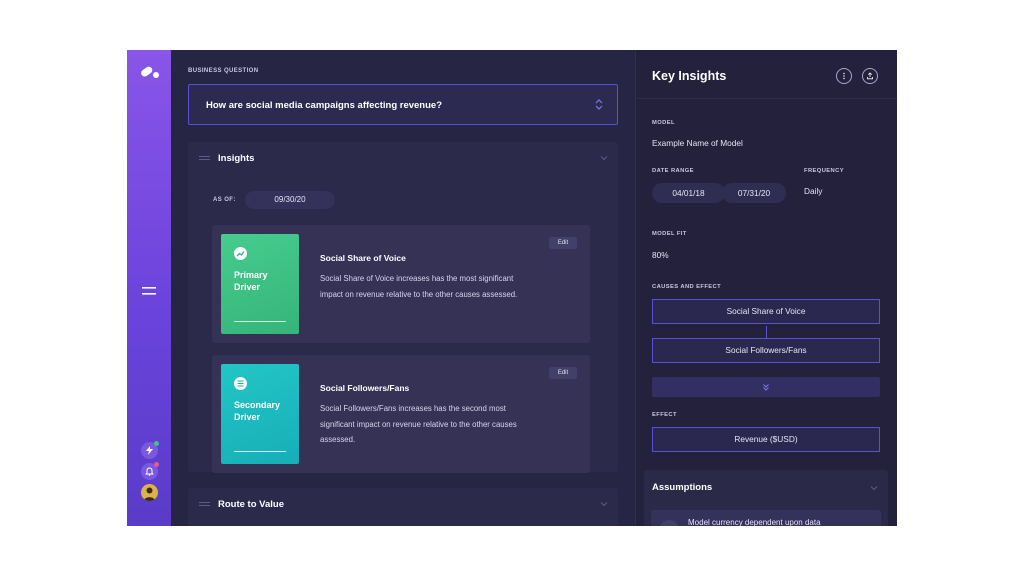  Describe the element at coordinates (363, 258) in the screenshot. I see `insight-title: Social Share of Voice` at that location.